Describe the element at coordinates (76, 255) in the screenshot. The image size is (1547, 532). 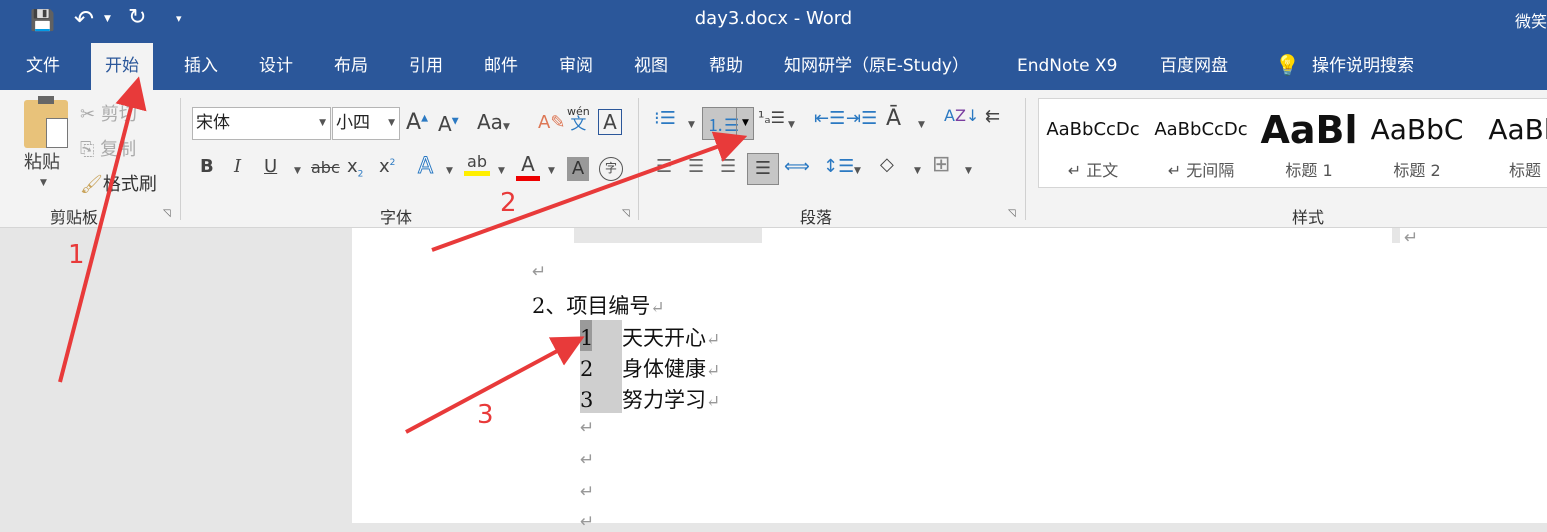
I see `annotation-label-1: 1` at that location.